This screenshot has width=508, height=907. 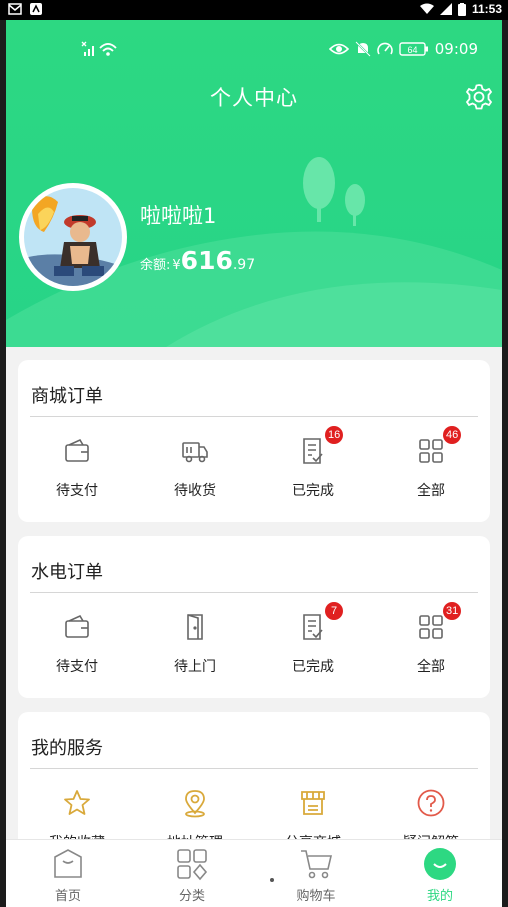 I want to click on mall-order-all: 46 全部, so click(x=431, y=463).